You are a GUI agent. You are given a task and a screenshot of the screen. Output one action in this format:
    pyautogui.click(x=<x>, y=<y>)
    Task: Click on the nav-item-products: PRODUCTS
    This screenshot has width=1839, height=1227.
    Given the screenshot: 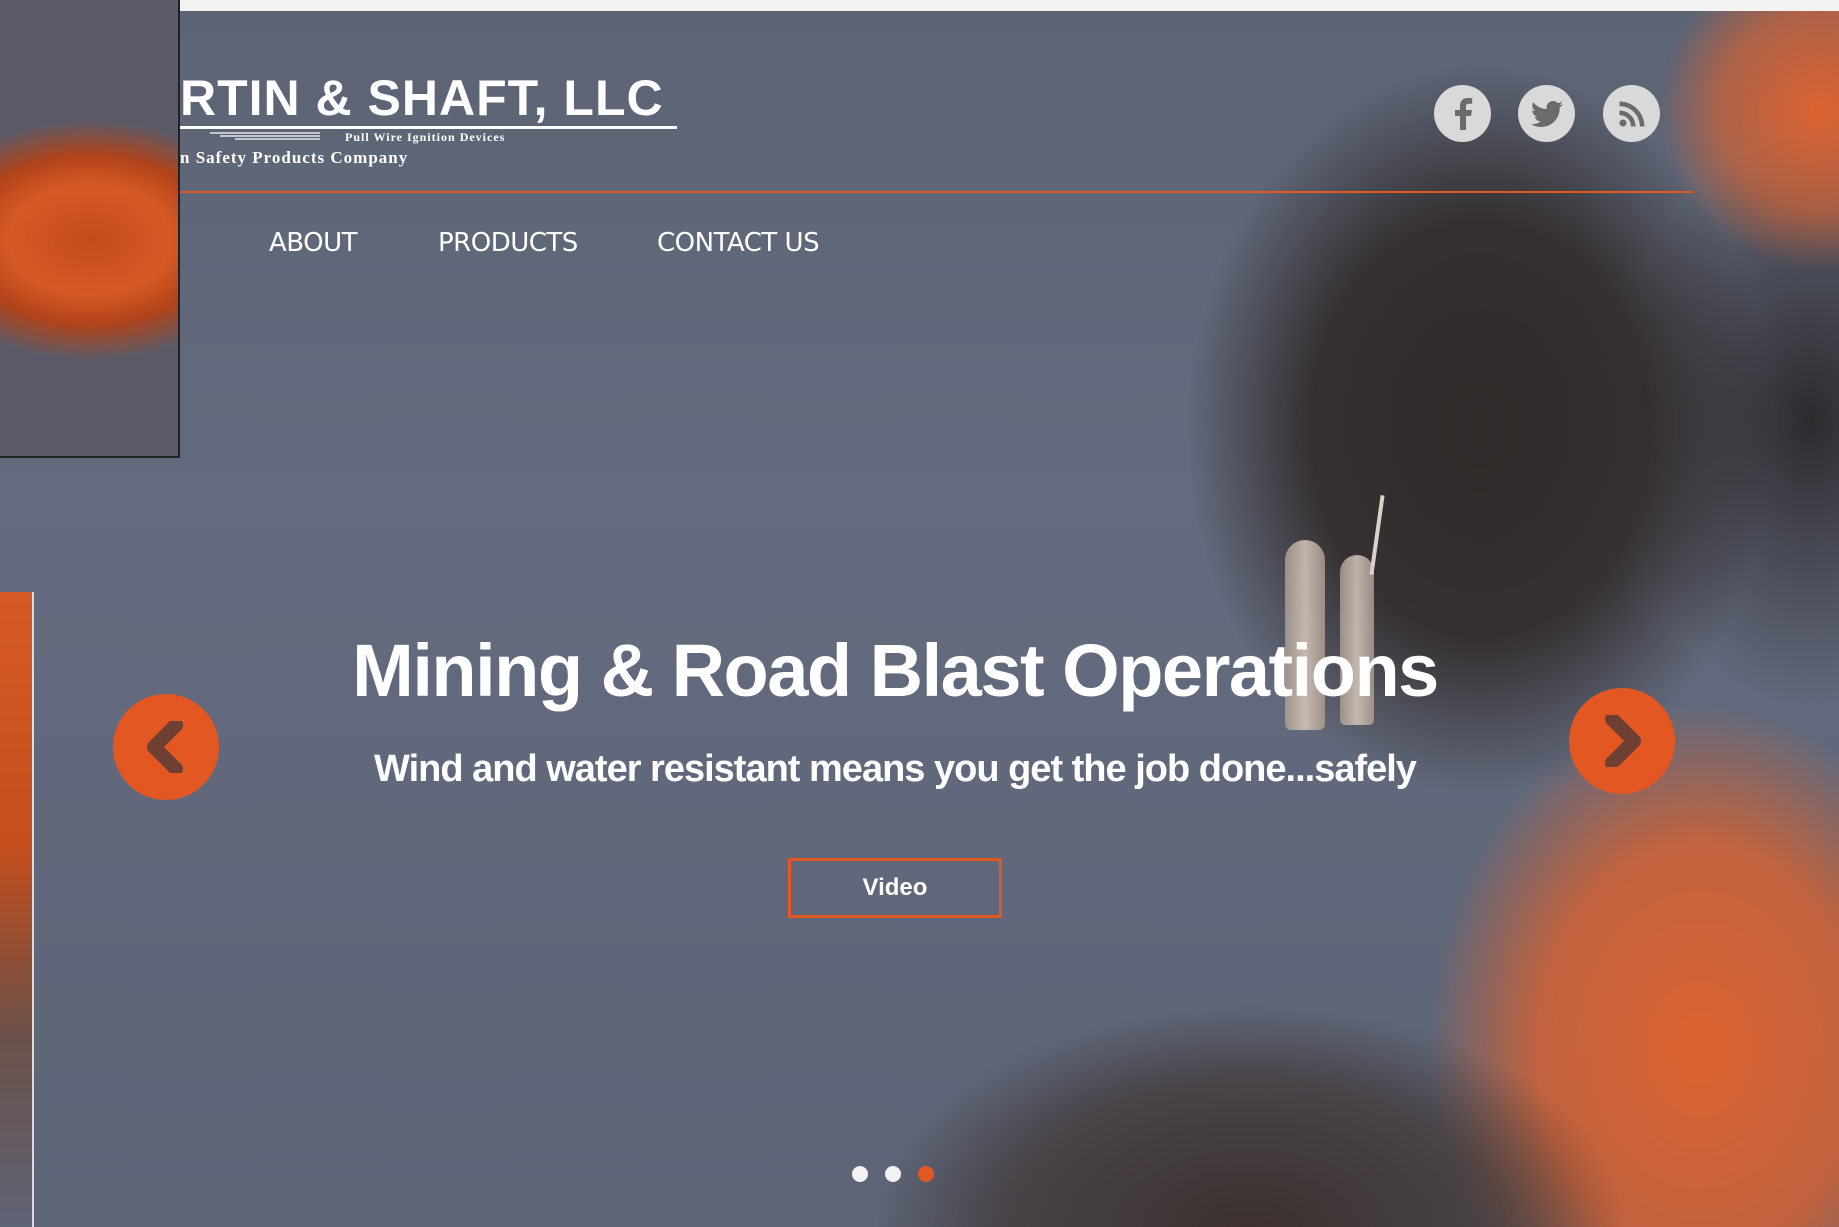 What is the action you would take?
    pyautogui.click(x=508, y=243)
    